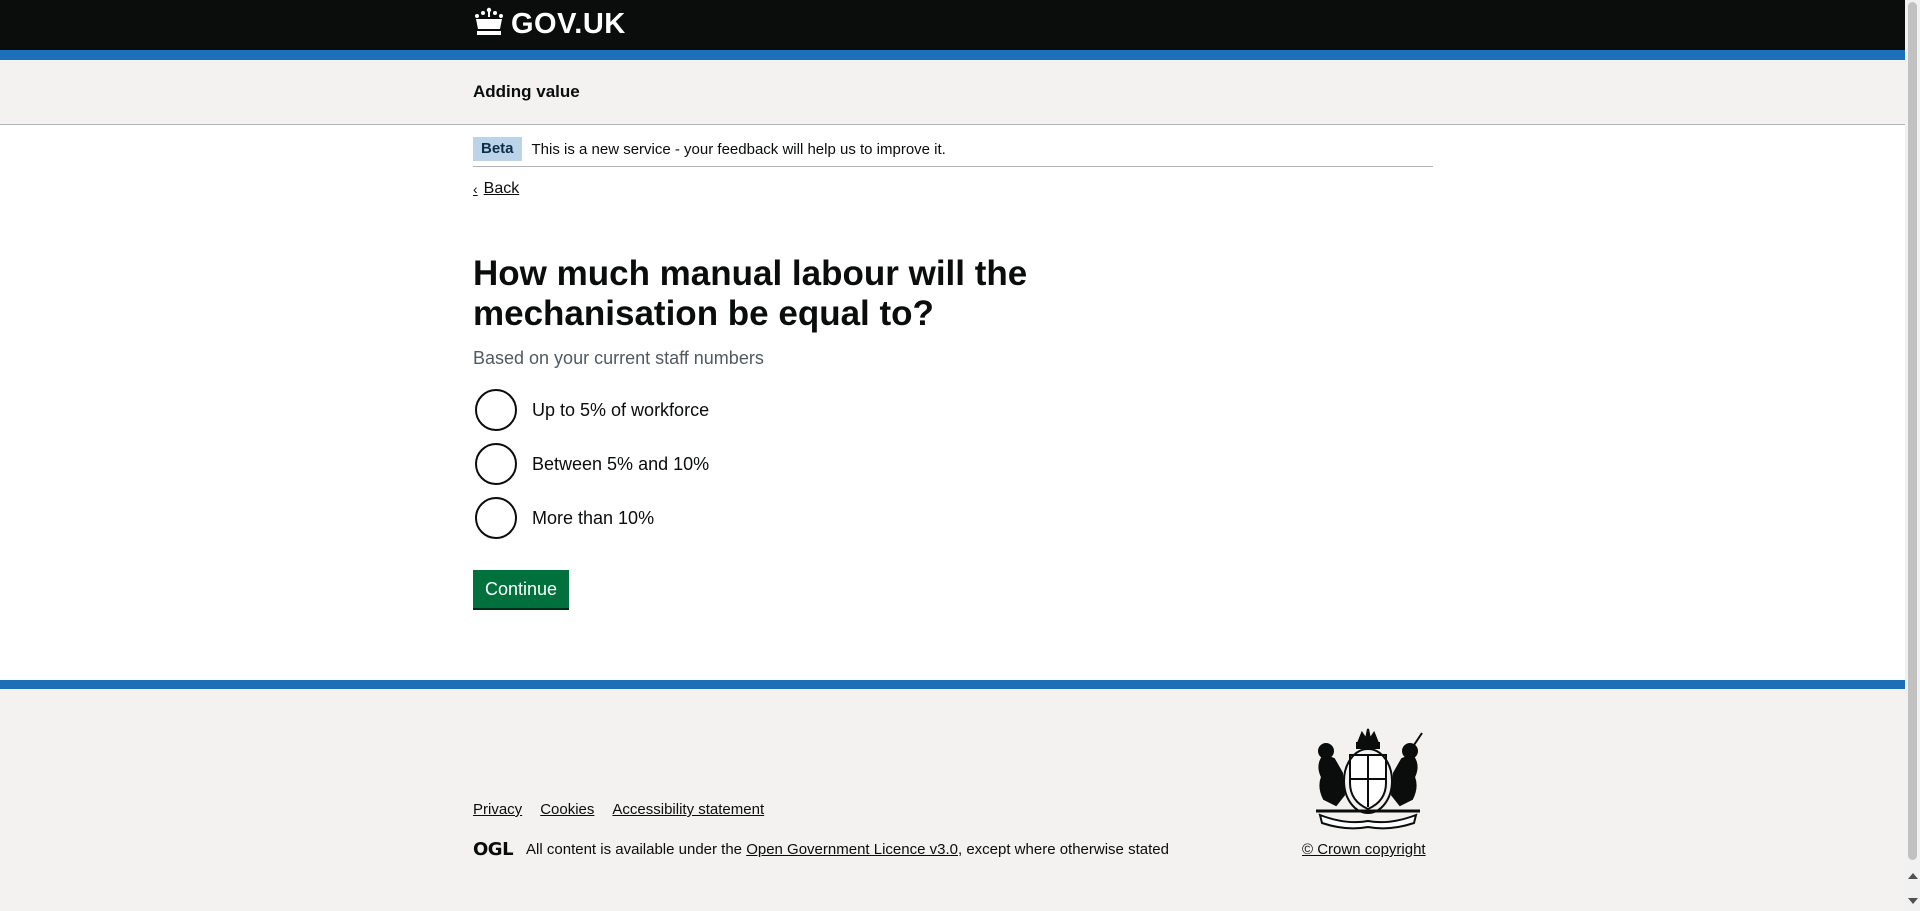 The height and width of the screenshot is (911, 1920). What do you see at coordinates (475, 189) in the screenshot?
I see `chevron-left-icon: ‹` at bounding box center [475, 189].